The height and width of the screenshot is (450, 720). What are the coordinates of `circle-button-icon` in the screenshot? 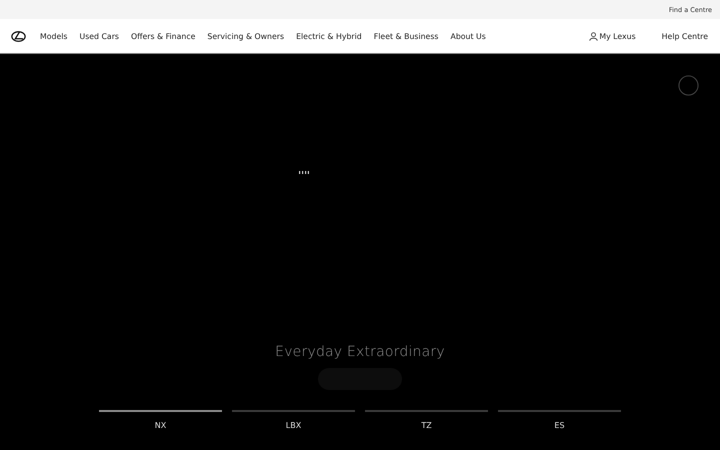 It's located at (688, 85).